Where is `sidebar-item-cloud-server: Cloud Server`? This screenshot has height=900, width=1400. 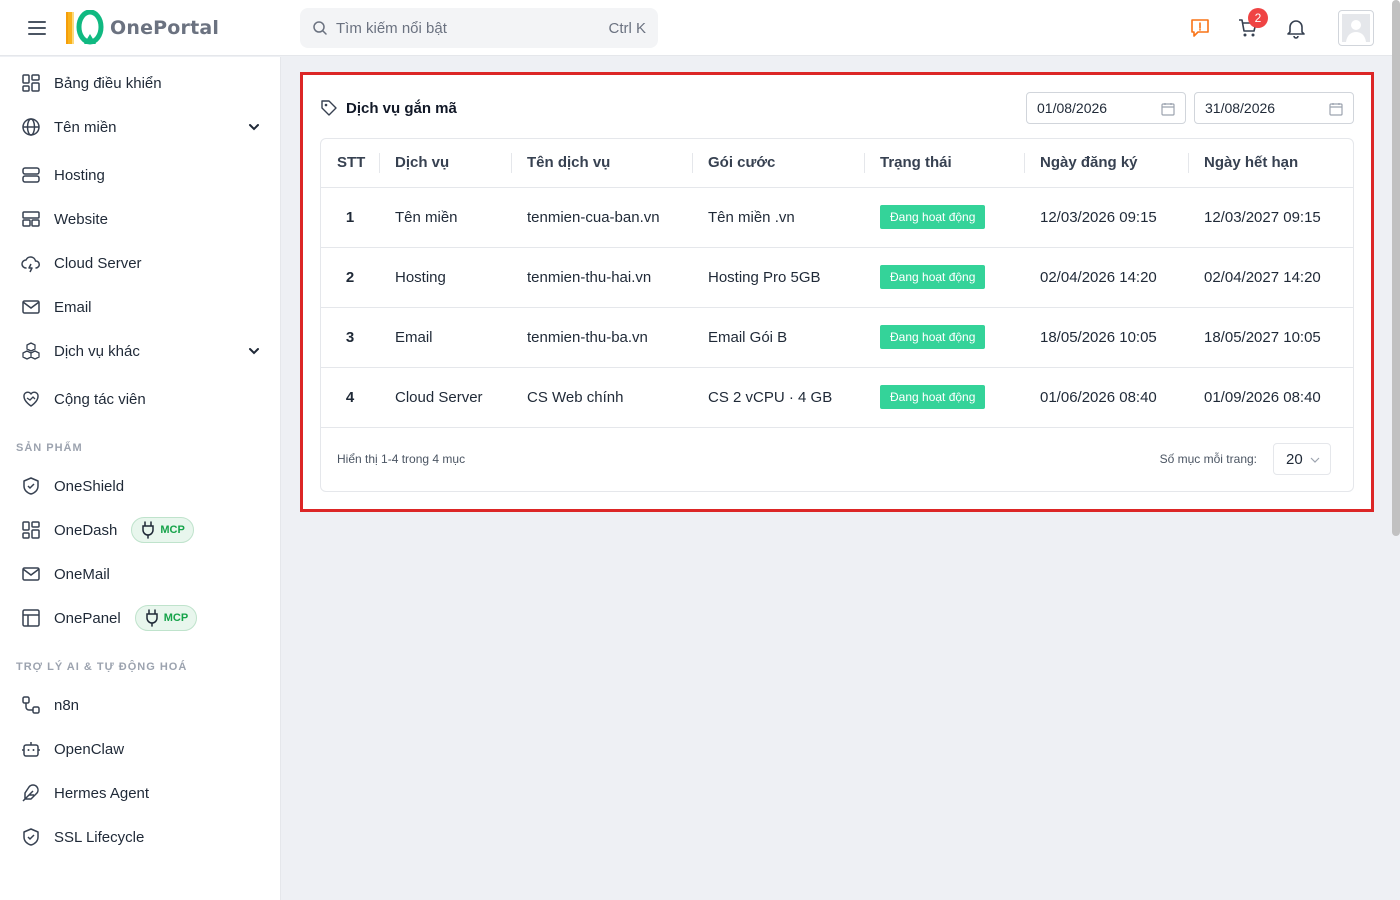
sidebar-item-cloud-server: Cloud Server is located at coordinates (141, 263).